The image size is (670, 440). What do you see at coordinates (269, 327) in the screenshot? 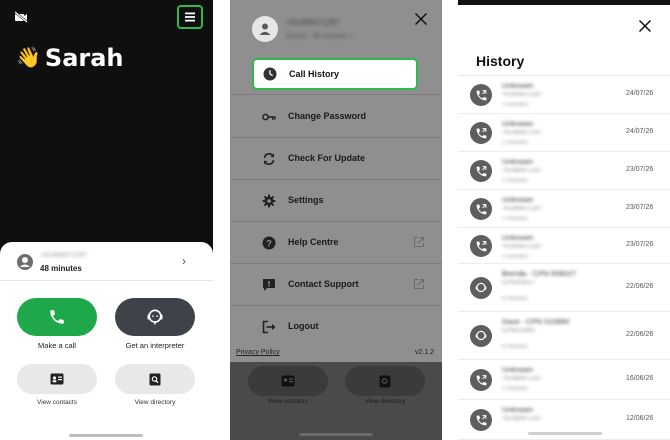
I see `logout-icon` at bounding box center [269, 327].